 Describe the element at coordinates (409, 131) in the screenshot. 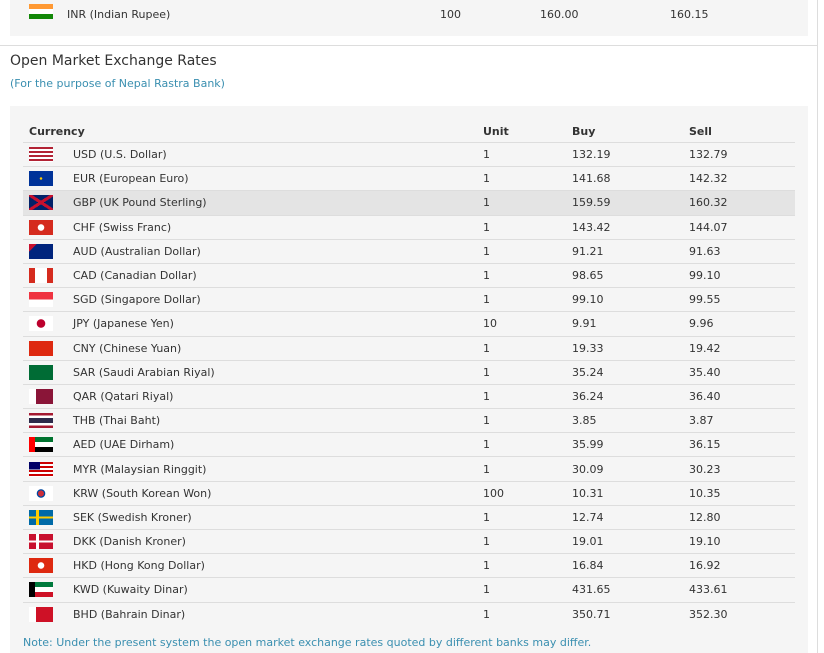

I see `table-header: Currency Unit Buy Sell` at that location.